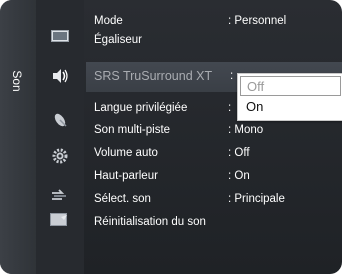  I want to click on menu-item-label: Volume auto, so click(126, 153).